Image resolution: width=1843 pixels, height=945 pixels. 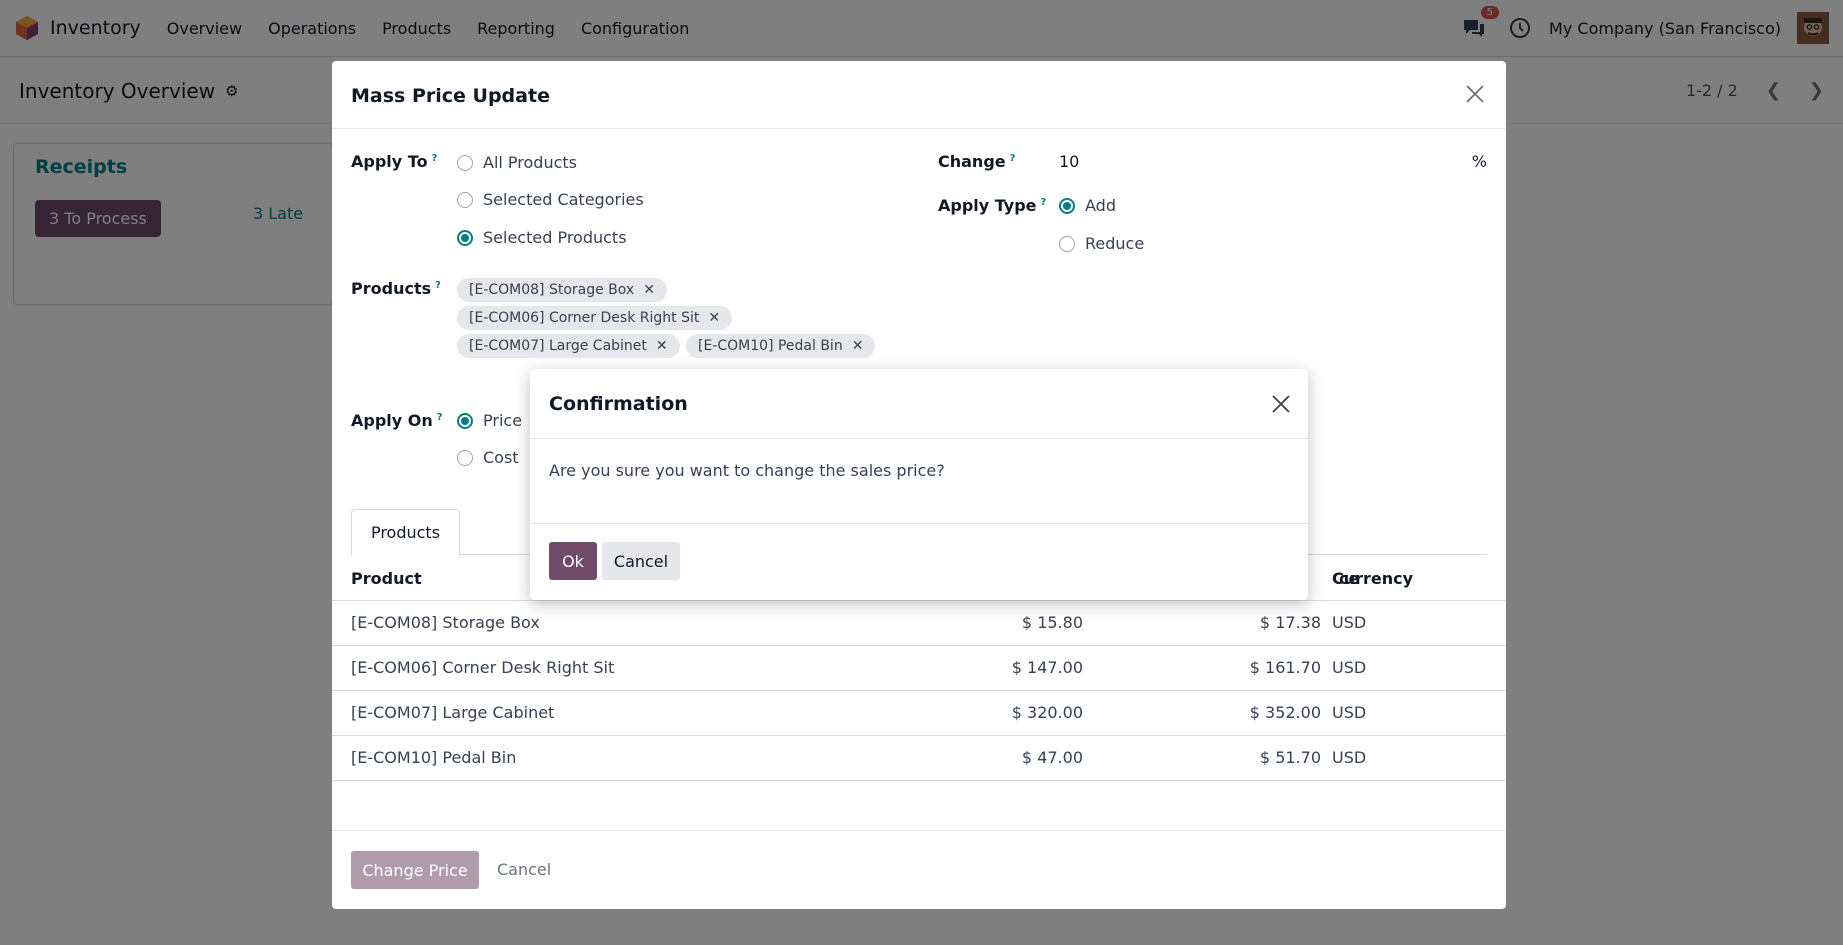 I want to click on radio-cost: Cost, so click(x=488, y=457).